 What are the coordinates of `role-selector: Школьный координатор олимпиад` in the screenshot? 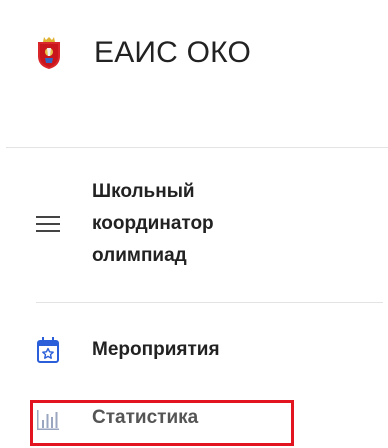 It's located at (164, 224).